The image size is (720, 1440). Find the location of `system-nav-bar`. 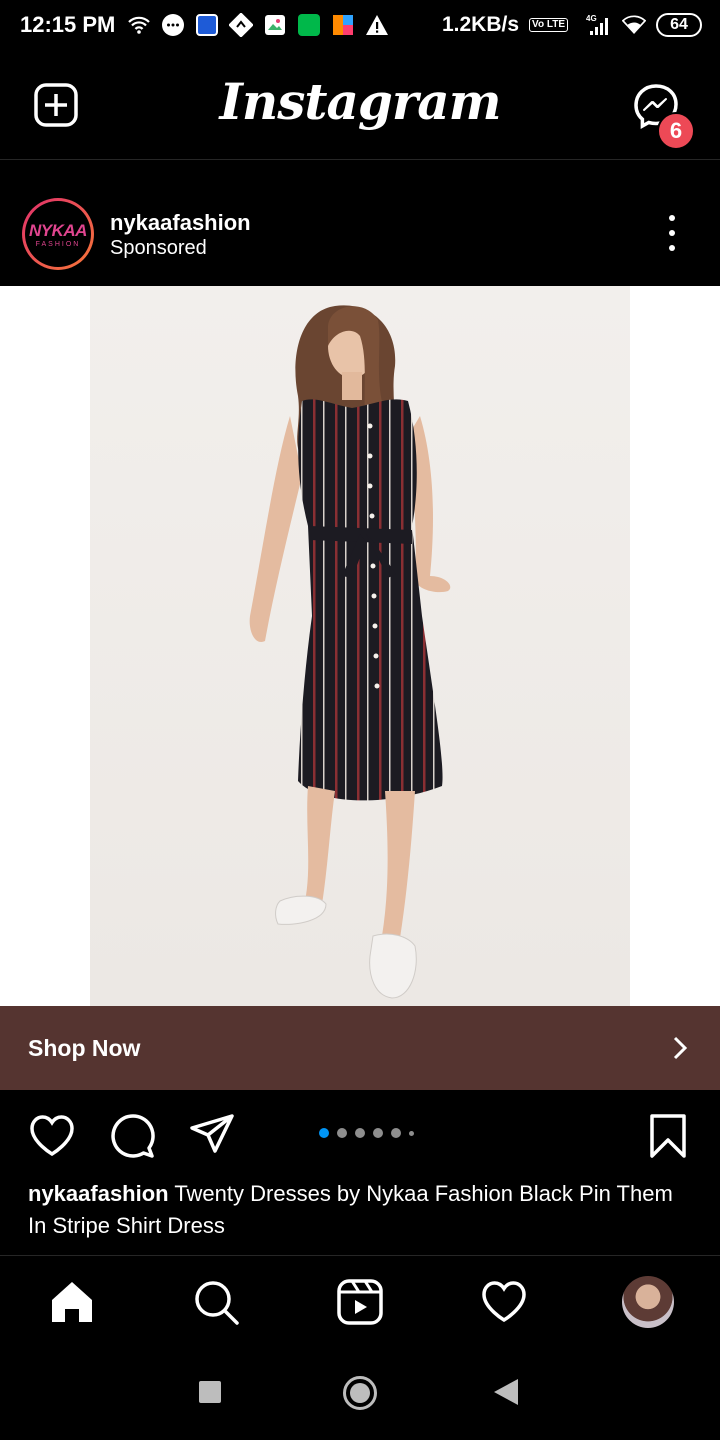

system-nav-bar is located at coordinates (360, 1392).